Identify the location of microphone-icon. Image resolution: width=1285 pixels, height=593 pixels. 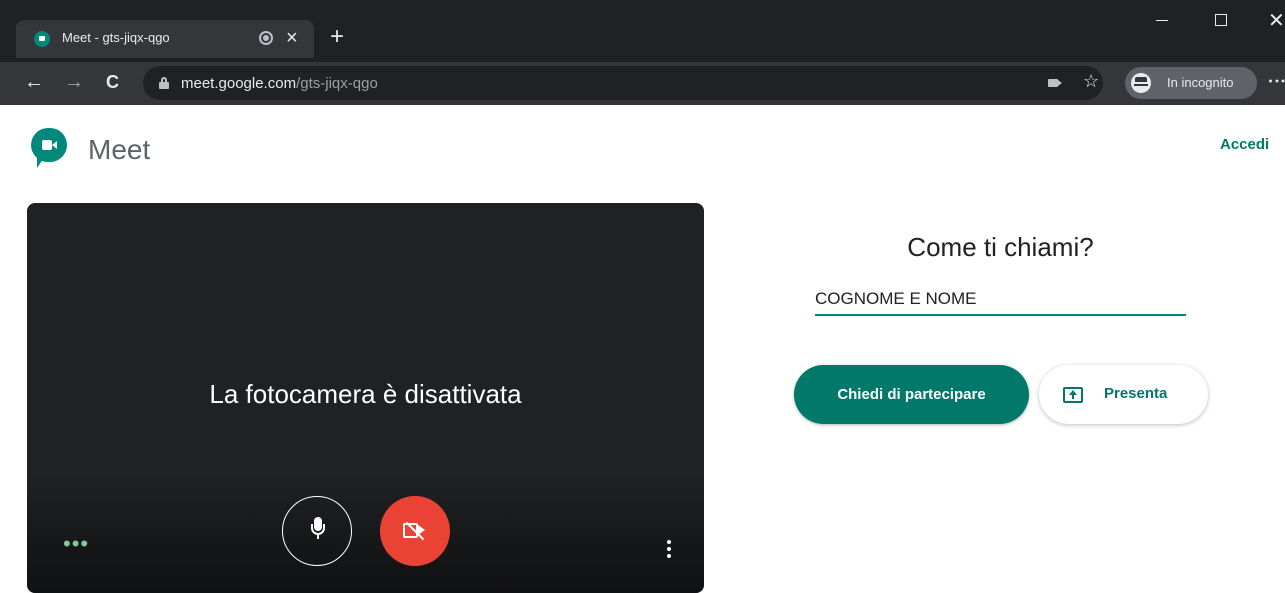
(318, 532).